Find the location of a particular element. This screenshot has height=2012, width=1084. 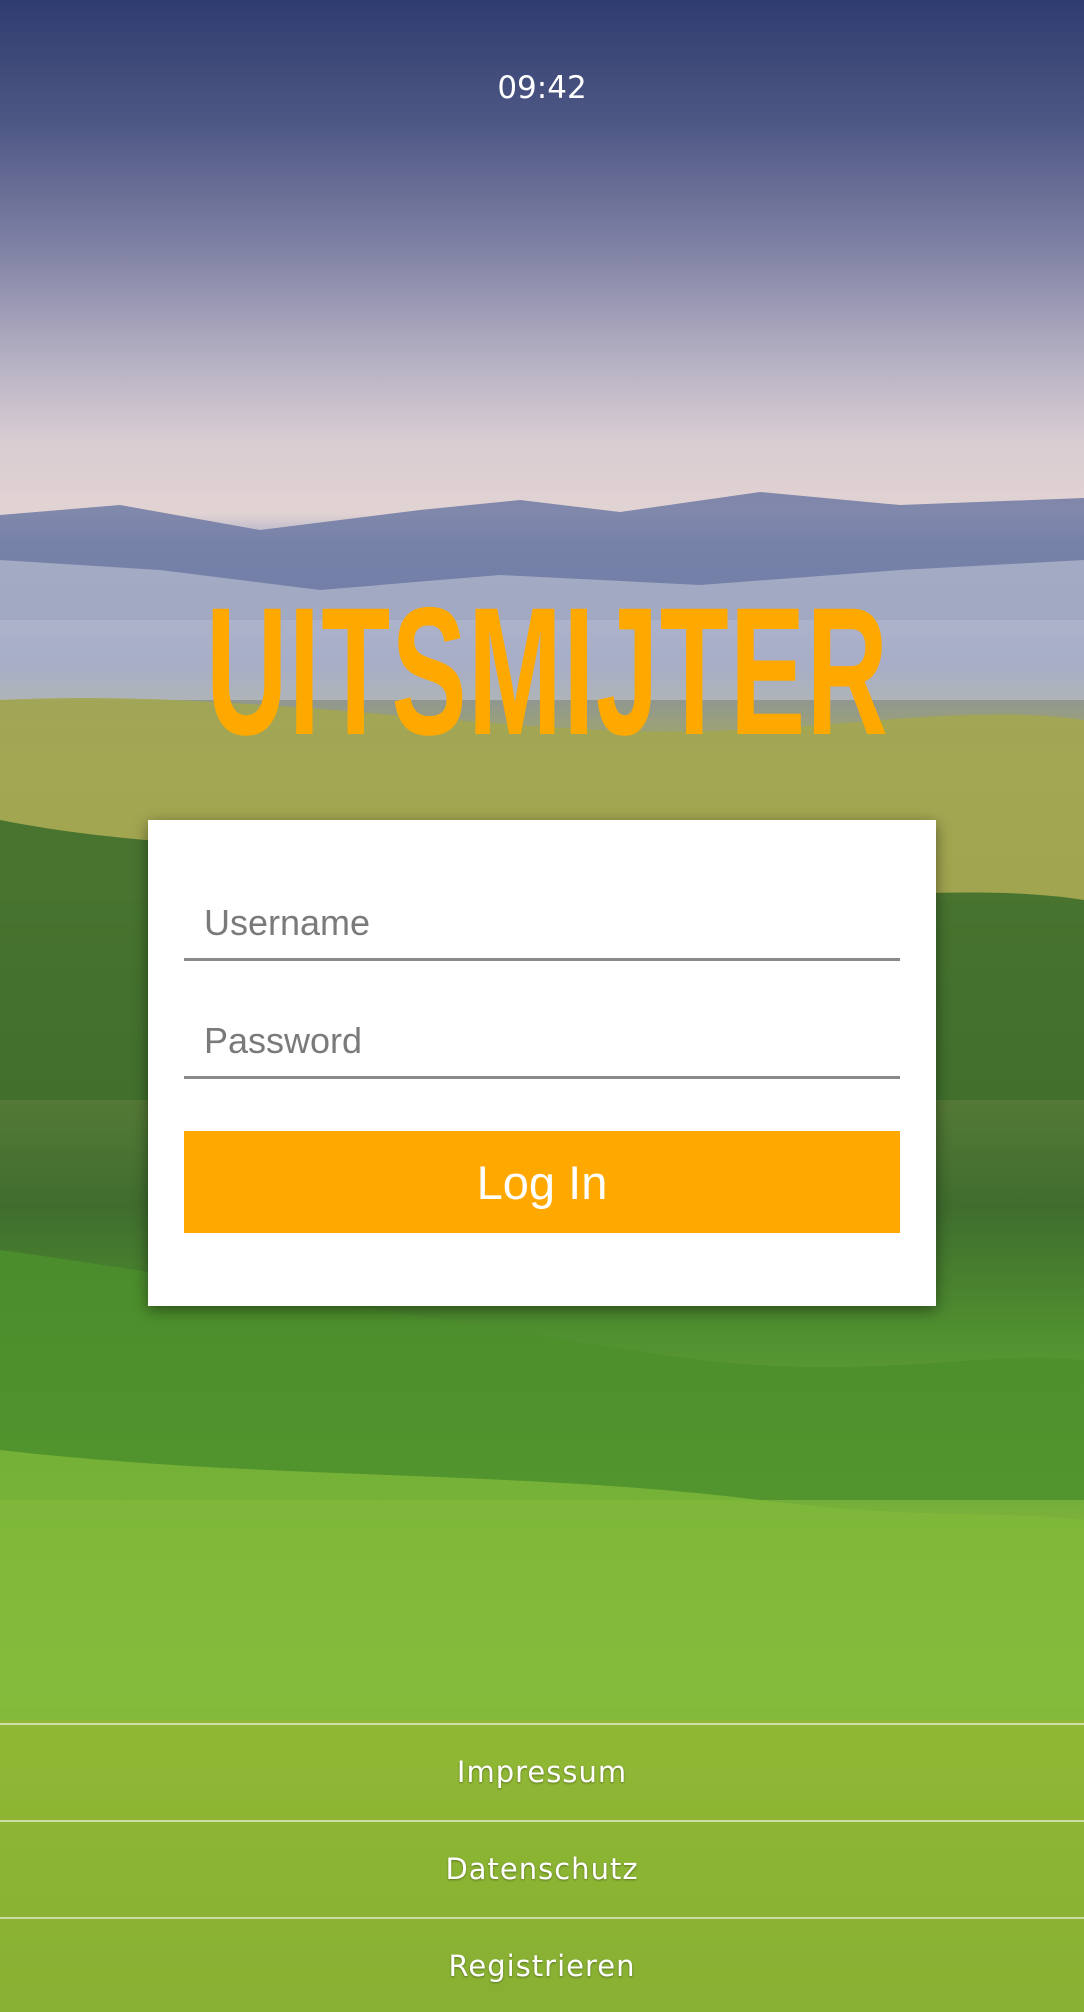

login-button: Log In is located at coordinates (542, 1182).